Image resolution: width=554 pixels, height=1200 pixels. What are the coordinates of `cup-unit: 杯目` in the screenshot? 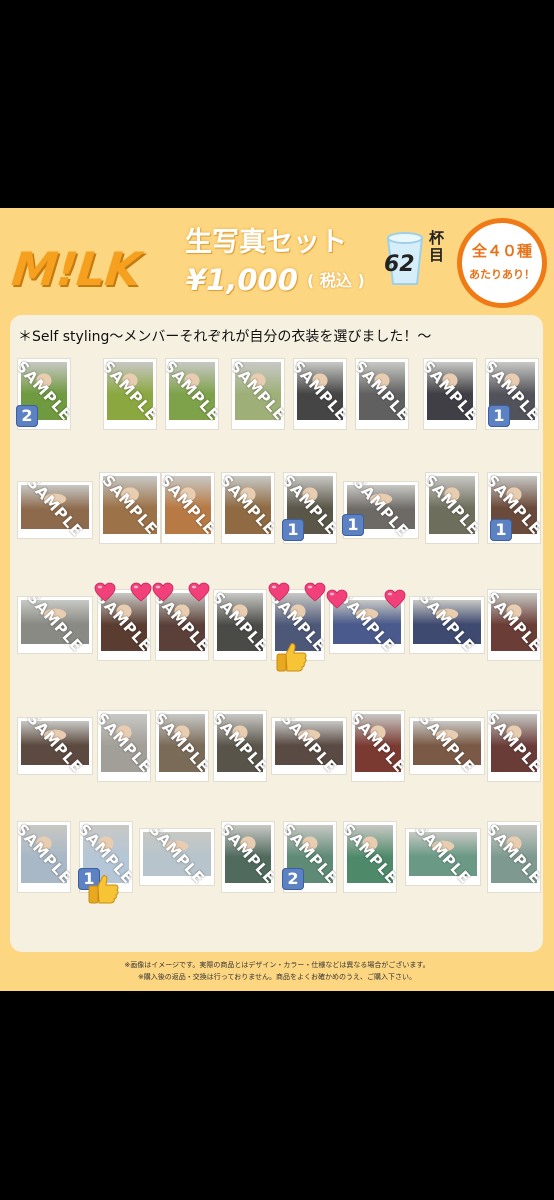 It's located at (437, 246).